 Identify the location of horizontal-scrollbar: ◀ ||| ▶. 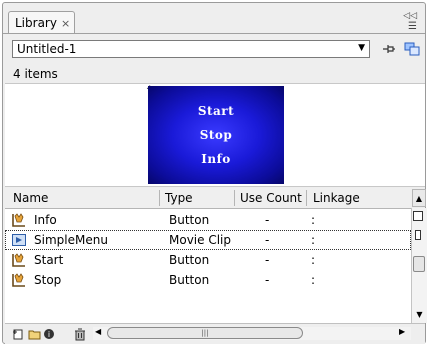
(252, 333).